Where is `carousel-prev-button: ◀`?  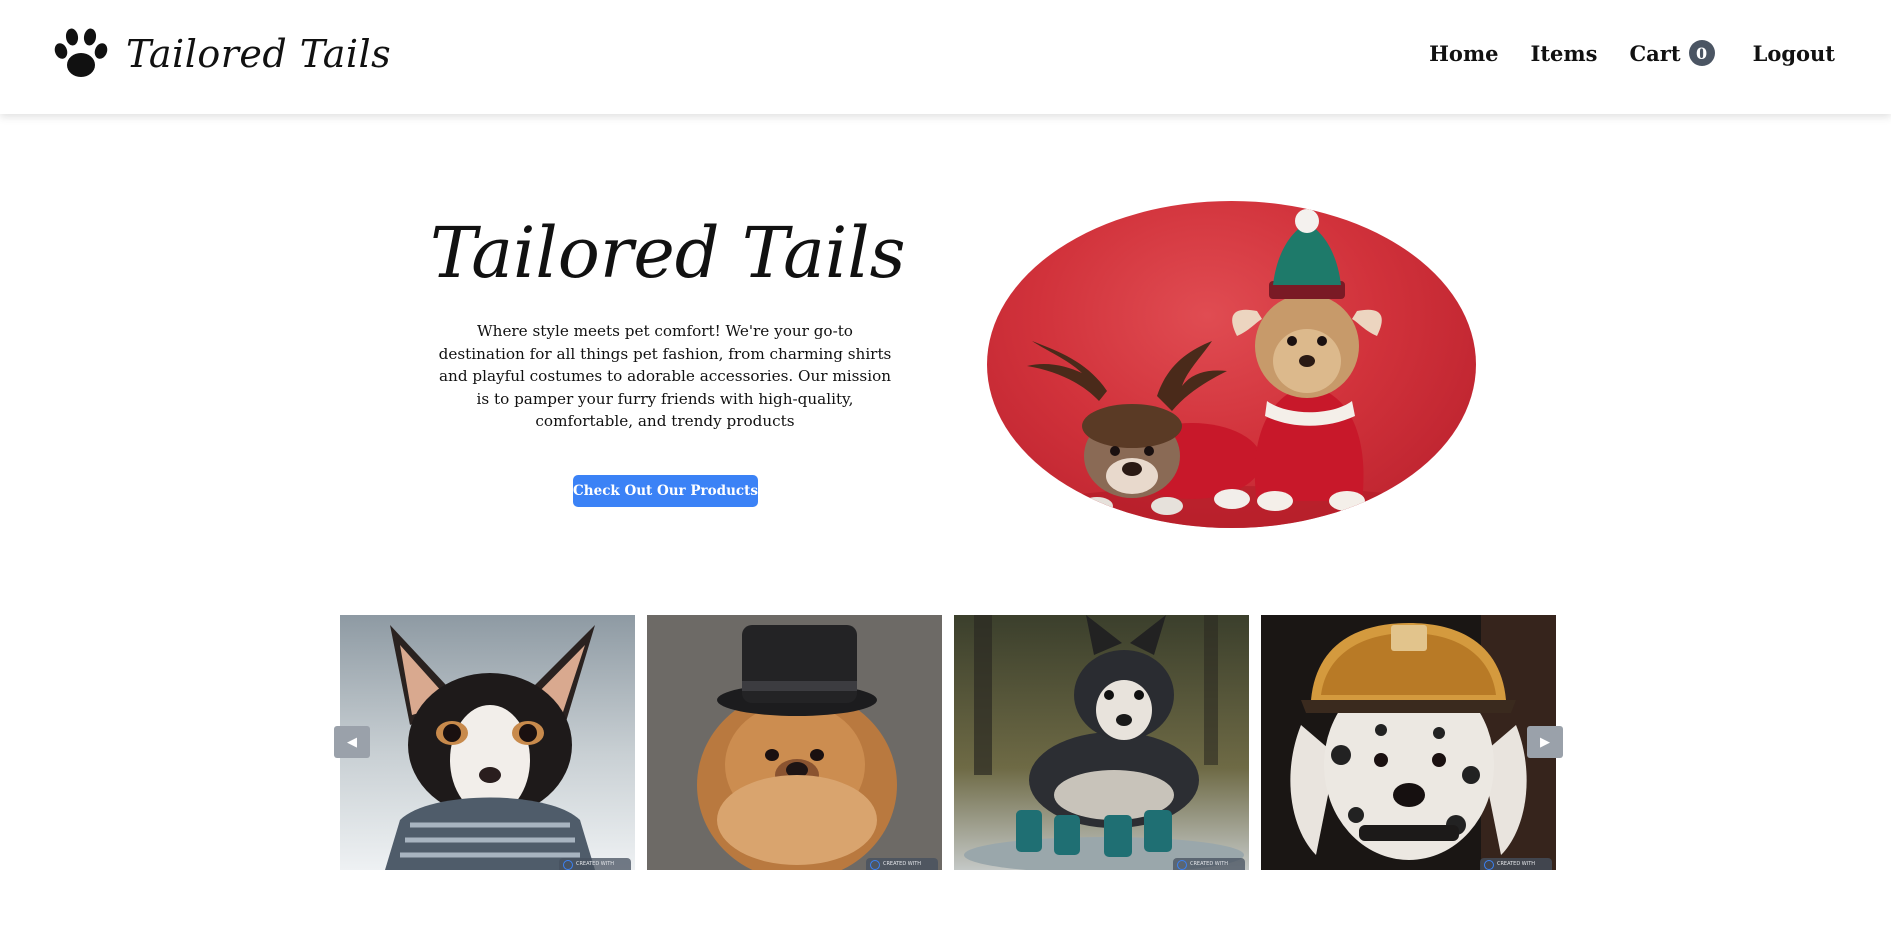 carousel-prev-button: ◀ is located at coordinates (352, 742).